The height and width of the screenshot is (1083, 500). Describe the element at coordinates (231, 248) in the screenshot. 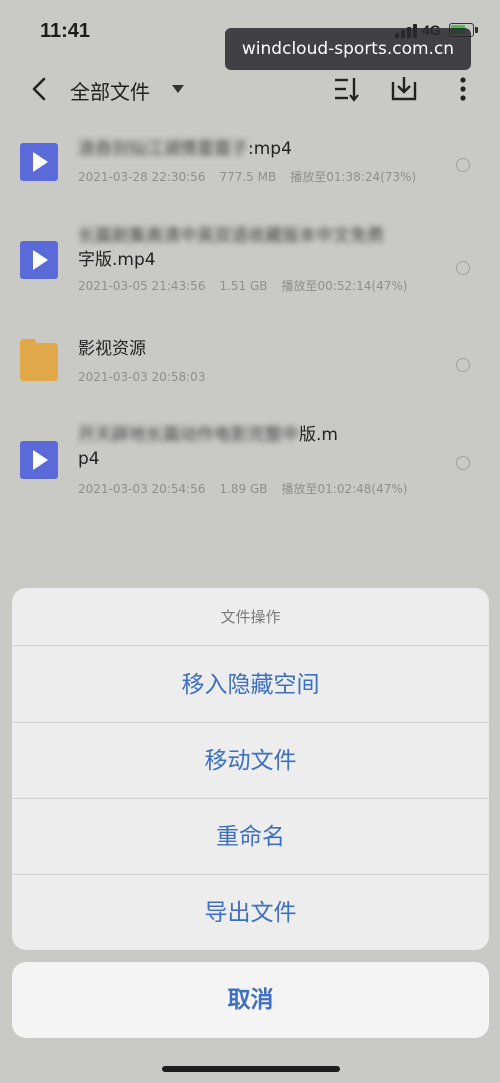

I see `file-name: 长篇剧集高清中英双语收藏版本中文免费 字版.mp4` at that location.